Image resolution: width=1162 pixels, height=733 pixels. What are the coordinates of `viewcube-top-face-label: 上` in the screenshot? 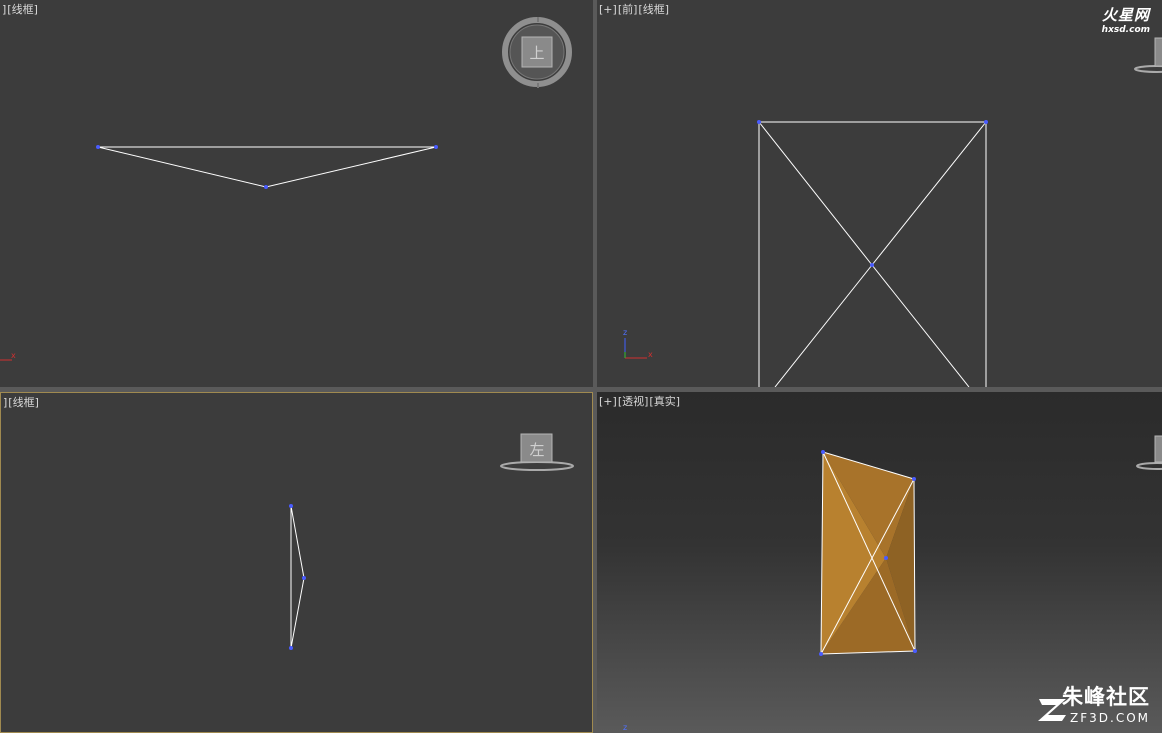 It's located at (536, 53).